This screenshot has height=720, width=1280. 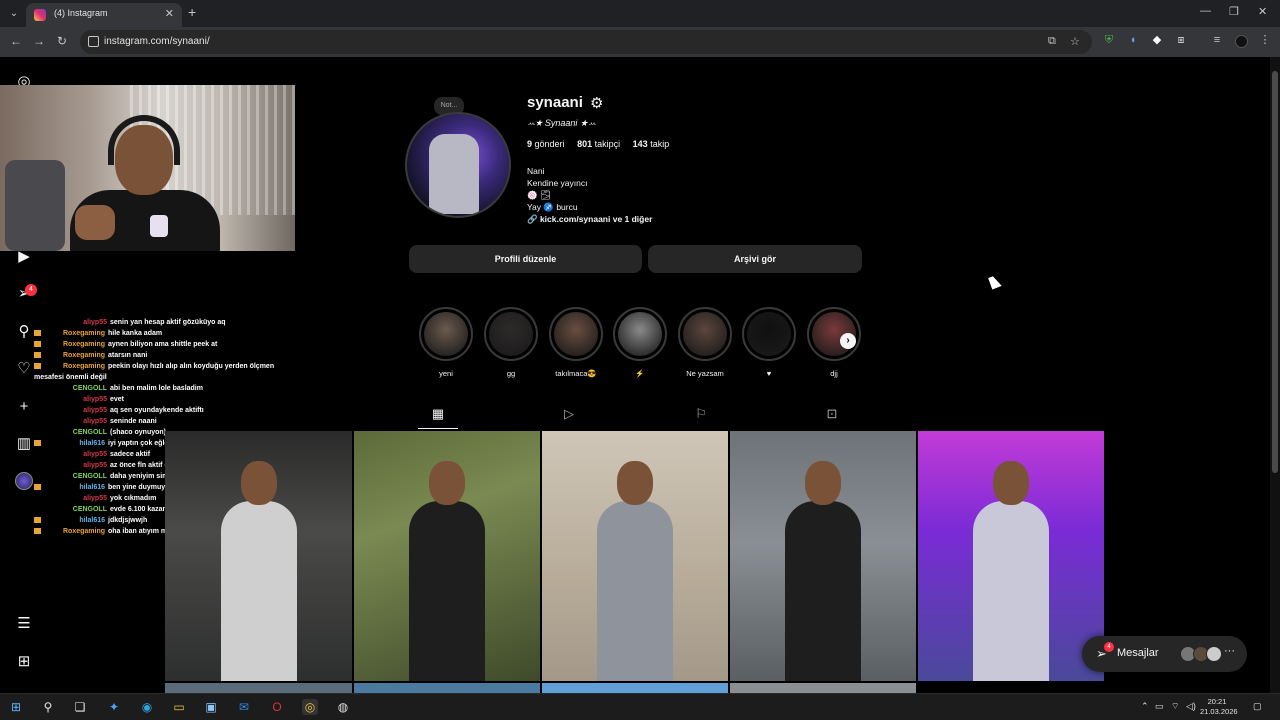 I want to click on story-highlight: Ne yazsam, so click(x=705, y=342).